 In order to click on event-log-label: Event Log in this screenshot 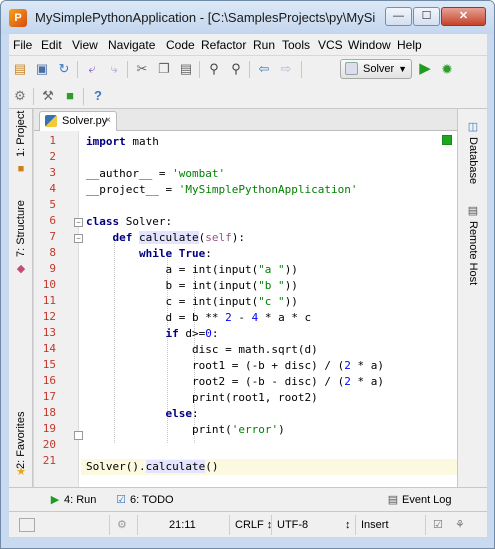, I will do `click(427, 500)`.